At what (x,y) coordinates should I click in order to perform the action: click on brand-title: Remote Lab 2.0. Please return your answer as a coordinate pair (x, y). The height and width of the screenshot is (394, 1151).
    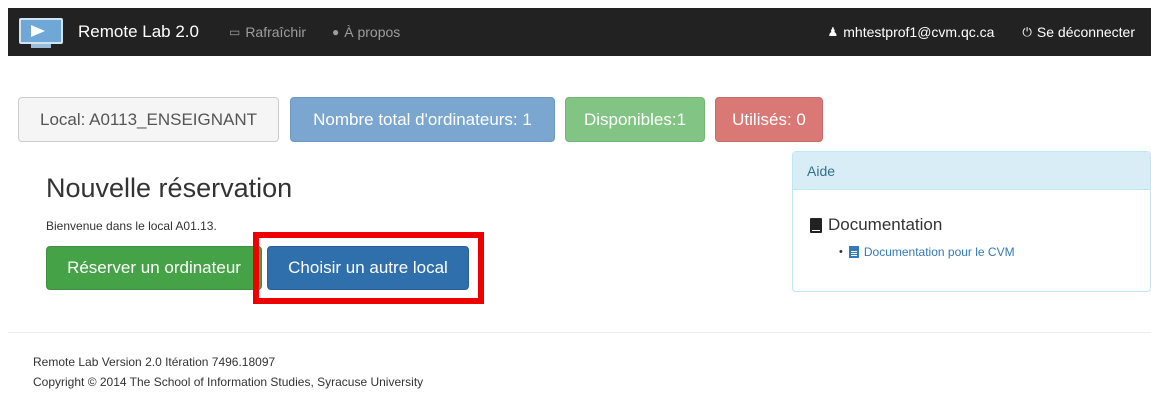
    Looking at the image, I should click on (138, 32).